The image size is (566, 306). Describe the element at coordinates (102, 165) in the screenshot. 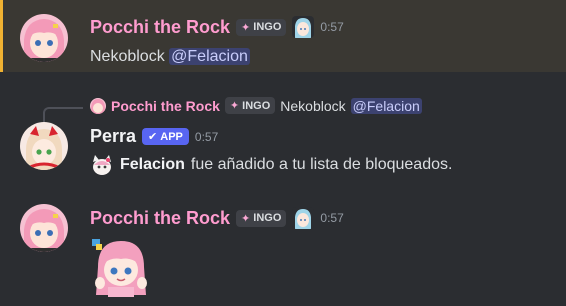

I see `custom-emoji-icon` at that location.